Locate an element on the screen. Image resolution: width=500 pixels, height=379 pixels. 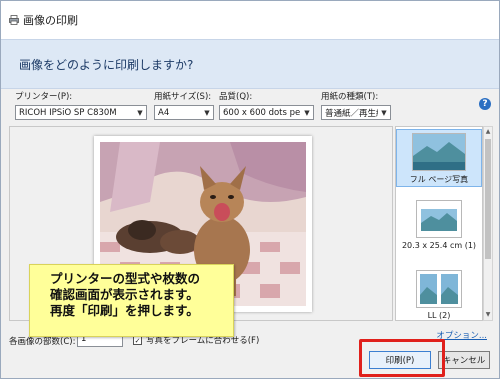
layout-item-ll: LL (2) is located at coordinates (439, 293).